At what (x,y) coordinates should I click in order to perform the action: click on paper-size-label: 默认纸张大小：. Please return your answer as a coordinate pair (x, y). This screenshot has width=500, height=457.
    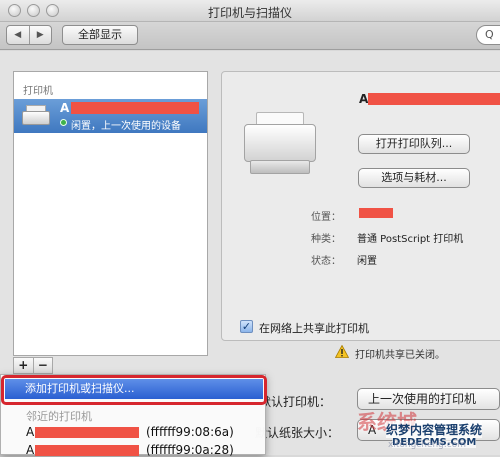
    Looking at the image, I should click on (297, 433).